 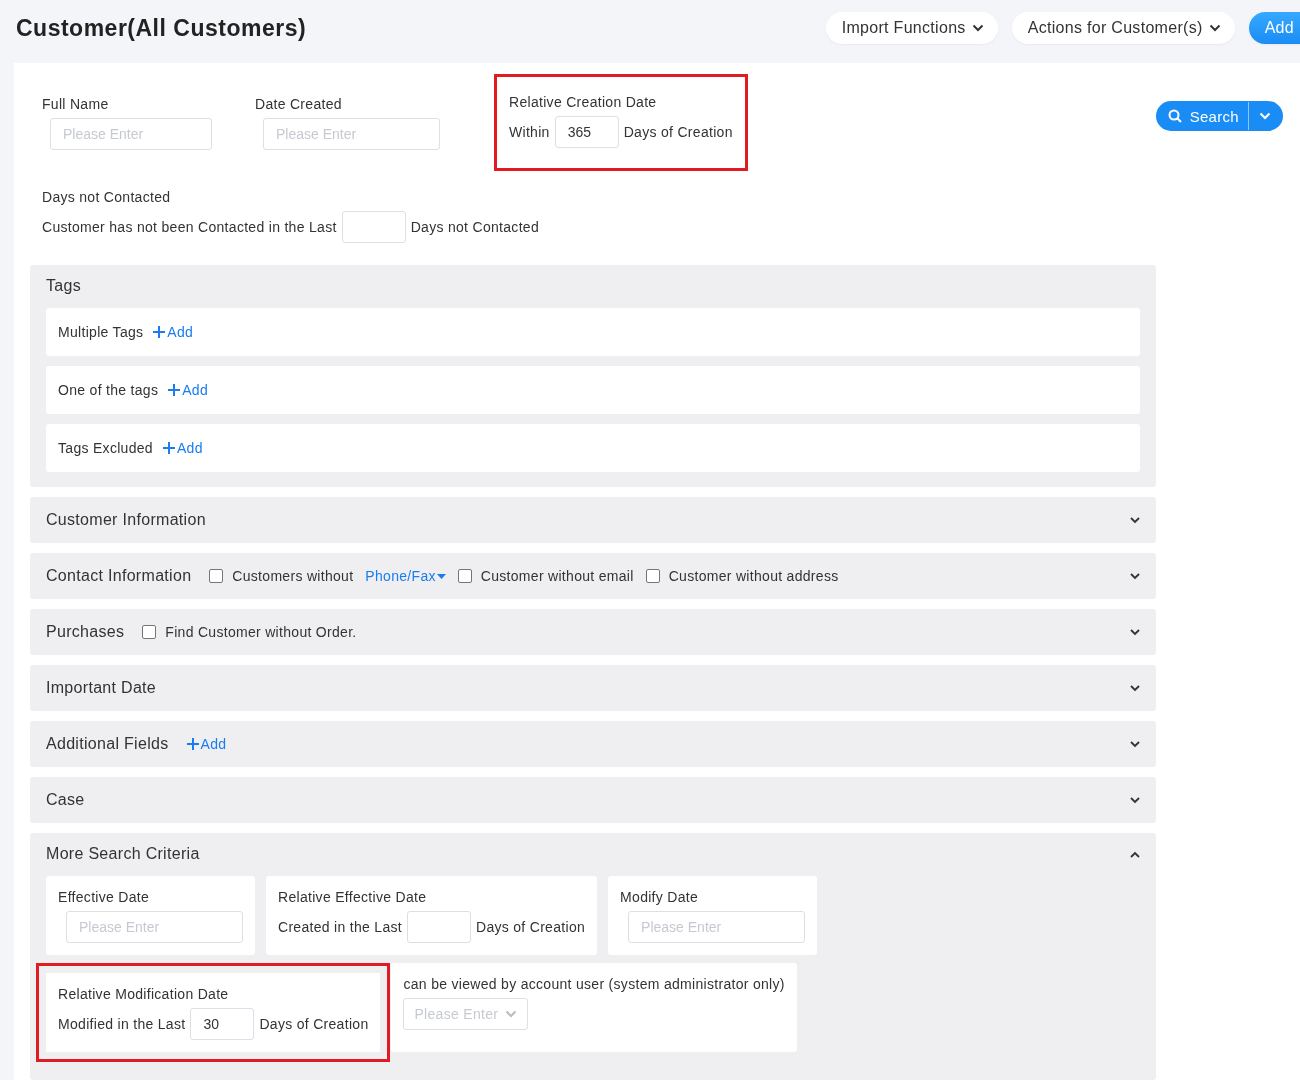 What do you see at coordinates (161, 28) in the screenshot?
I see `page-title: Customer(All Customers)` at bounding box center [161, 28].